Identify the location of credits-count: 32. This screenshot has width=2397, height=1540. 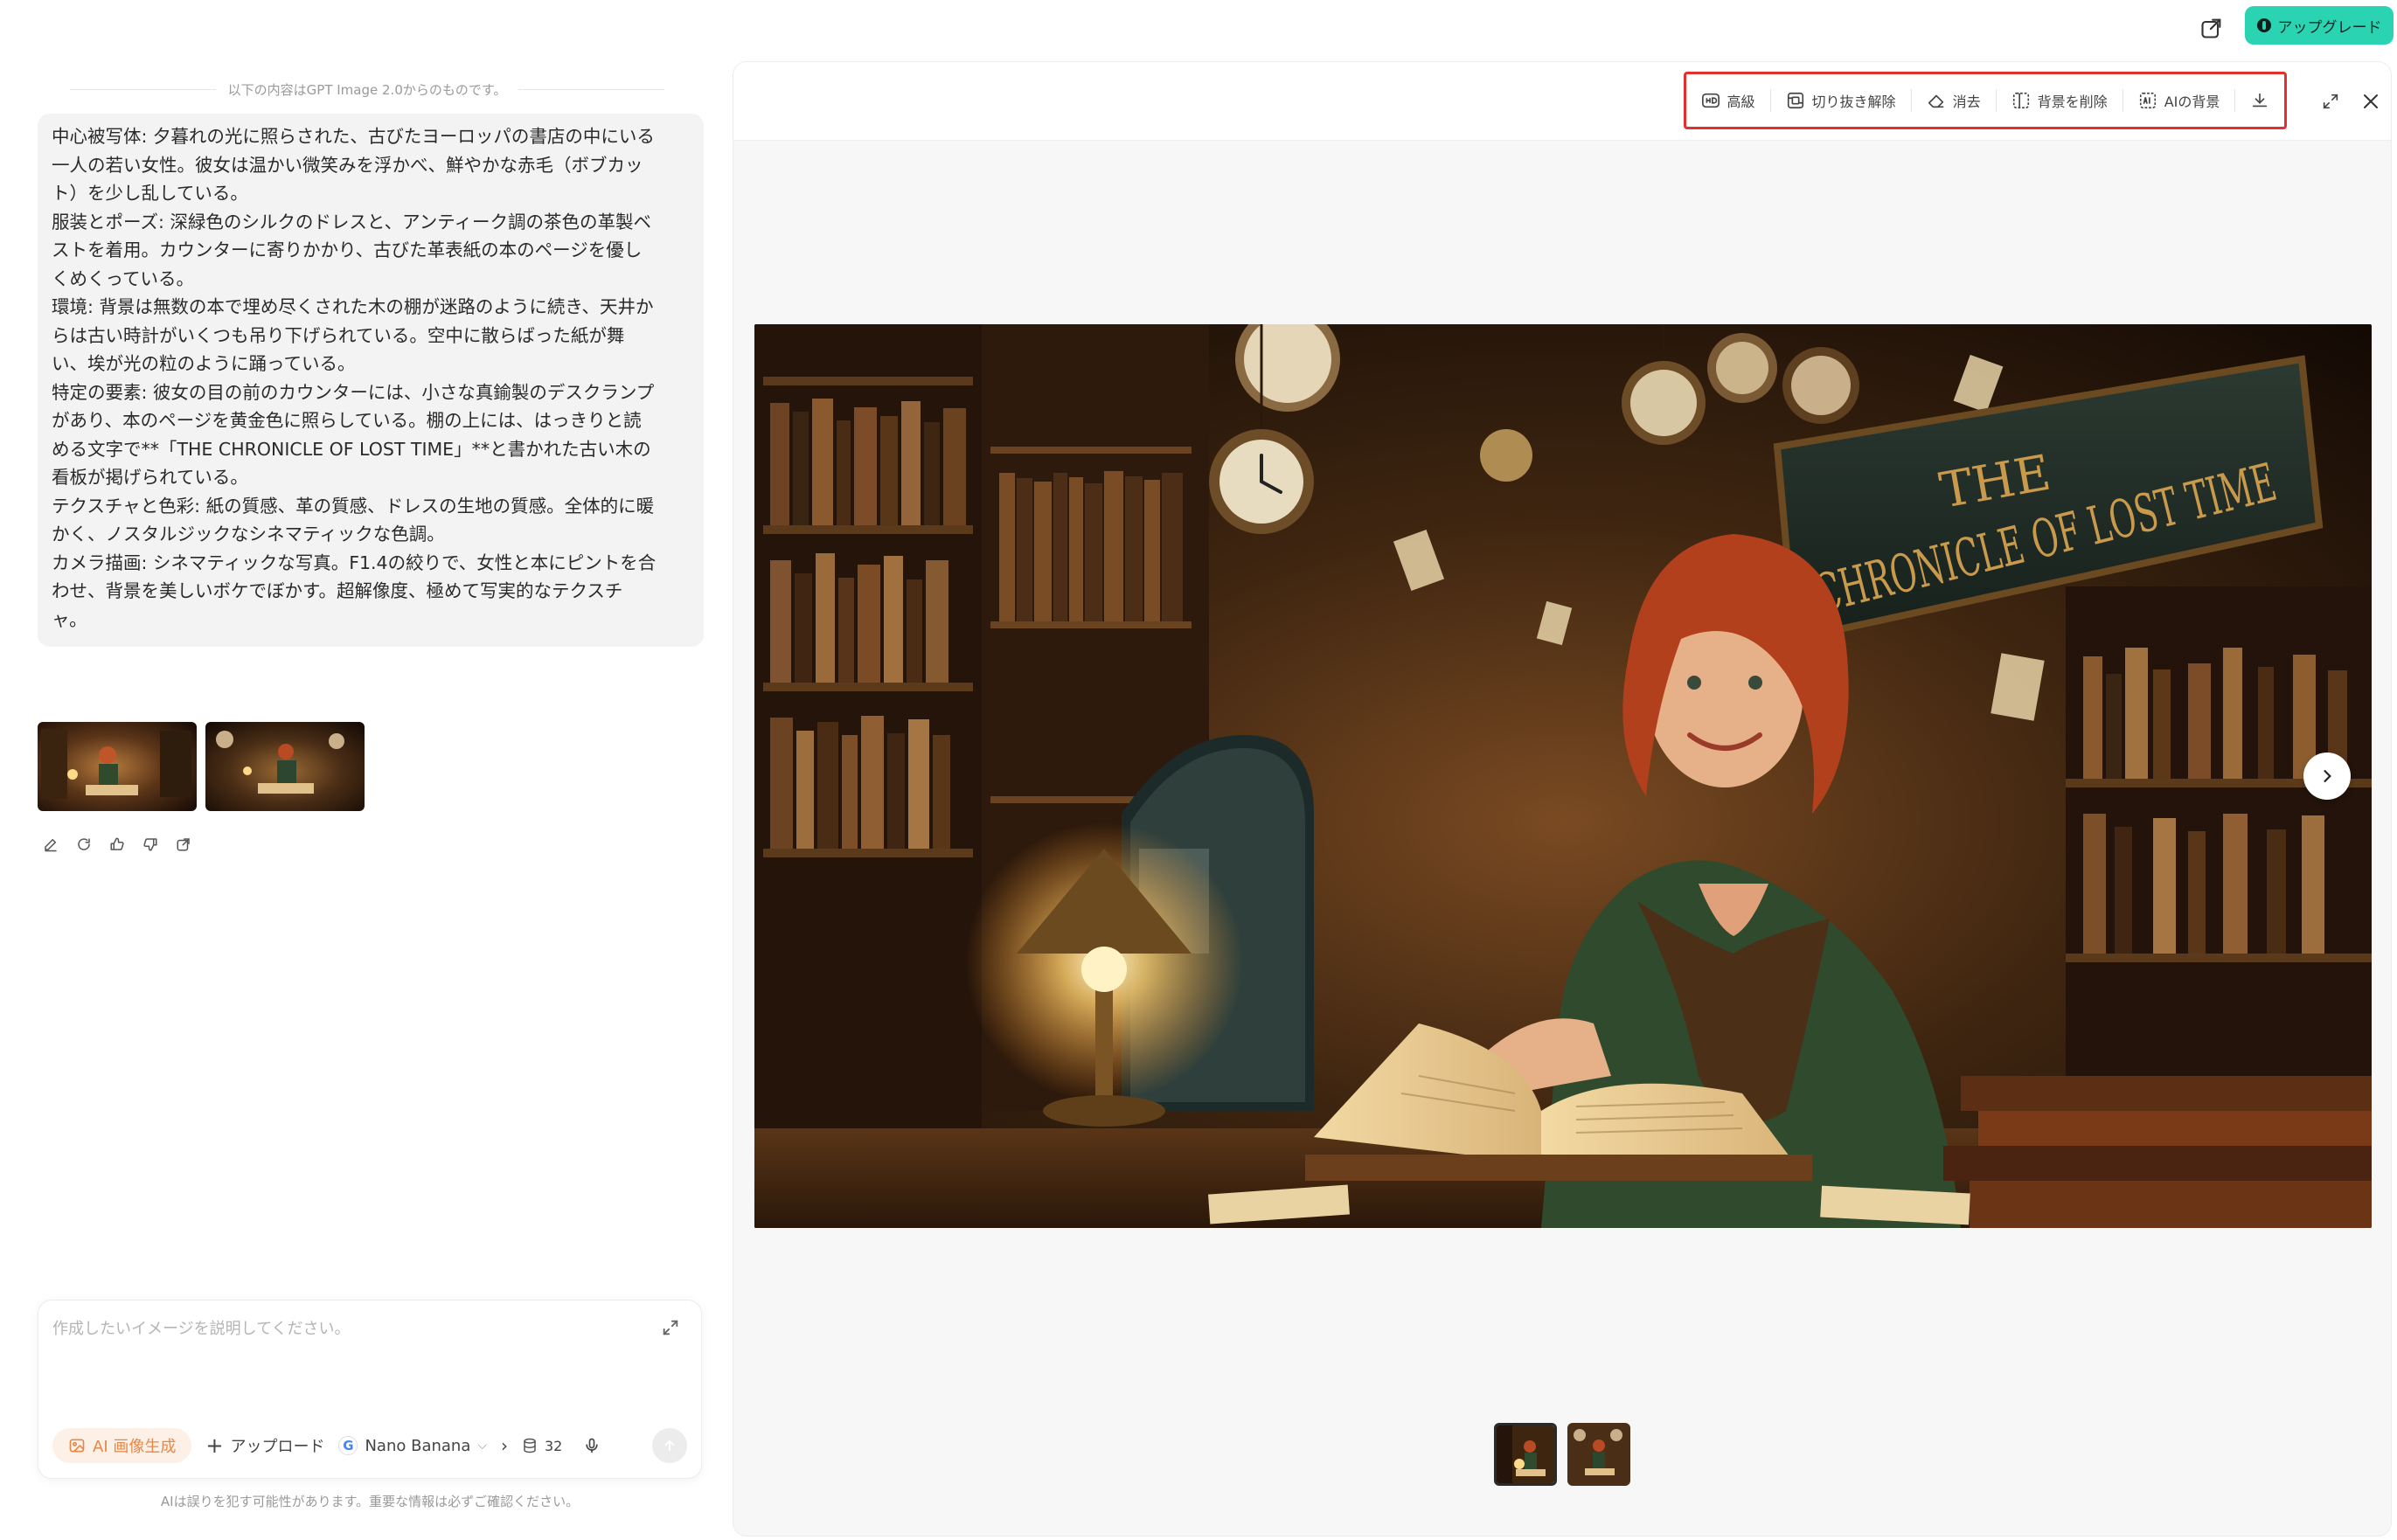
(553, 1445).